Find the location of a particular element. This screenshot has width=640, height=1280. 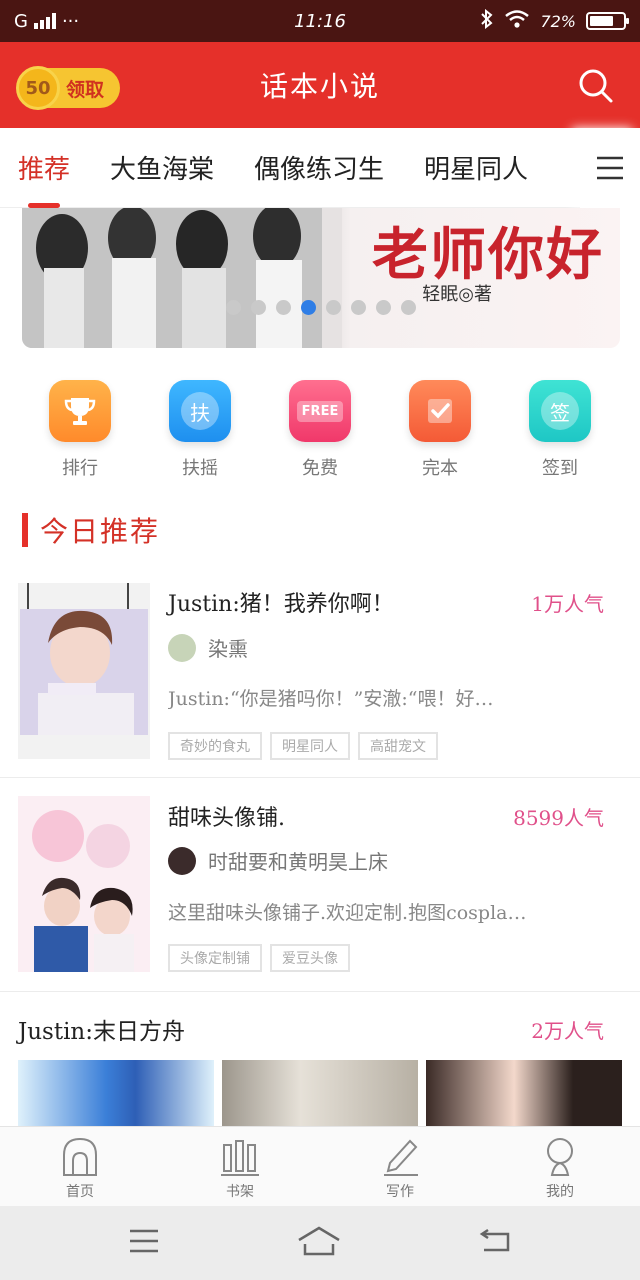

quick-entry-completed: 完本 is located at coordinates (440, 435).